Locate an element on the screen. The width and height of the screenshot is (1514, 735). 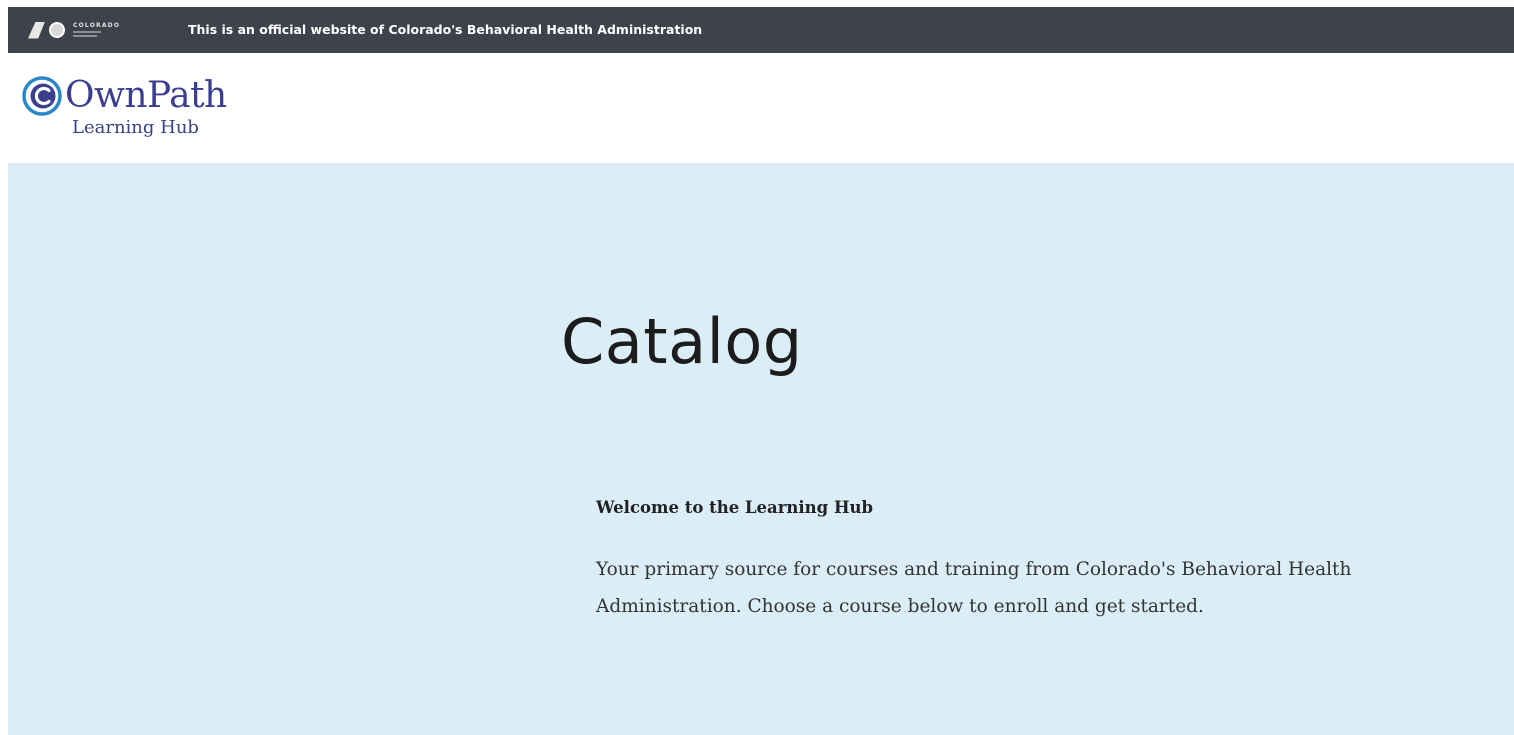
ownpath-c-logo-icon is located at coordinates (42, 96).